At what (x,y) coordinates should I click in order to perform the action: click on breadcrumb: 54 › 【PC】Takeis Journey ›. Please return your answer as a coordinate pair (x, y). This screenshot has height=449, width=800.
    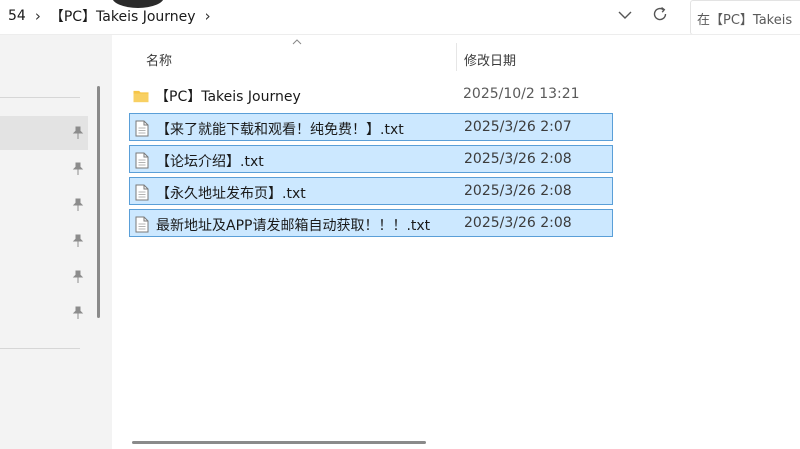
    Looking at the image, I should click on (114, 16).